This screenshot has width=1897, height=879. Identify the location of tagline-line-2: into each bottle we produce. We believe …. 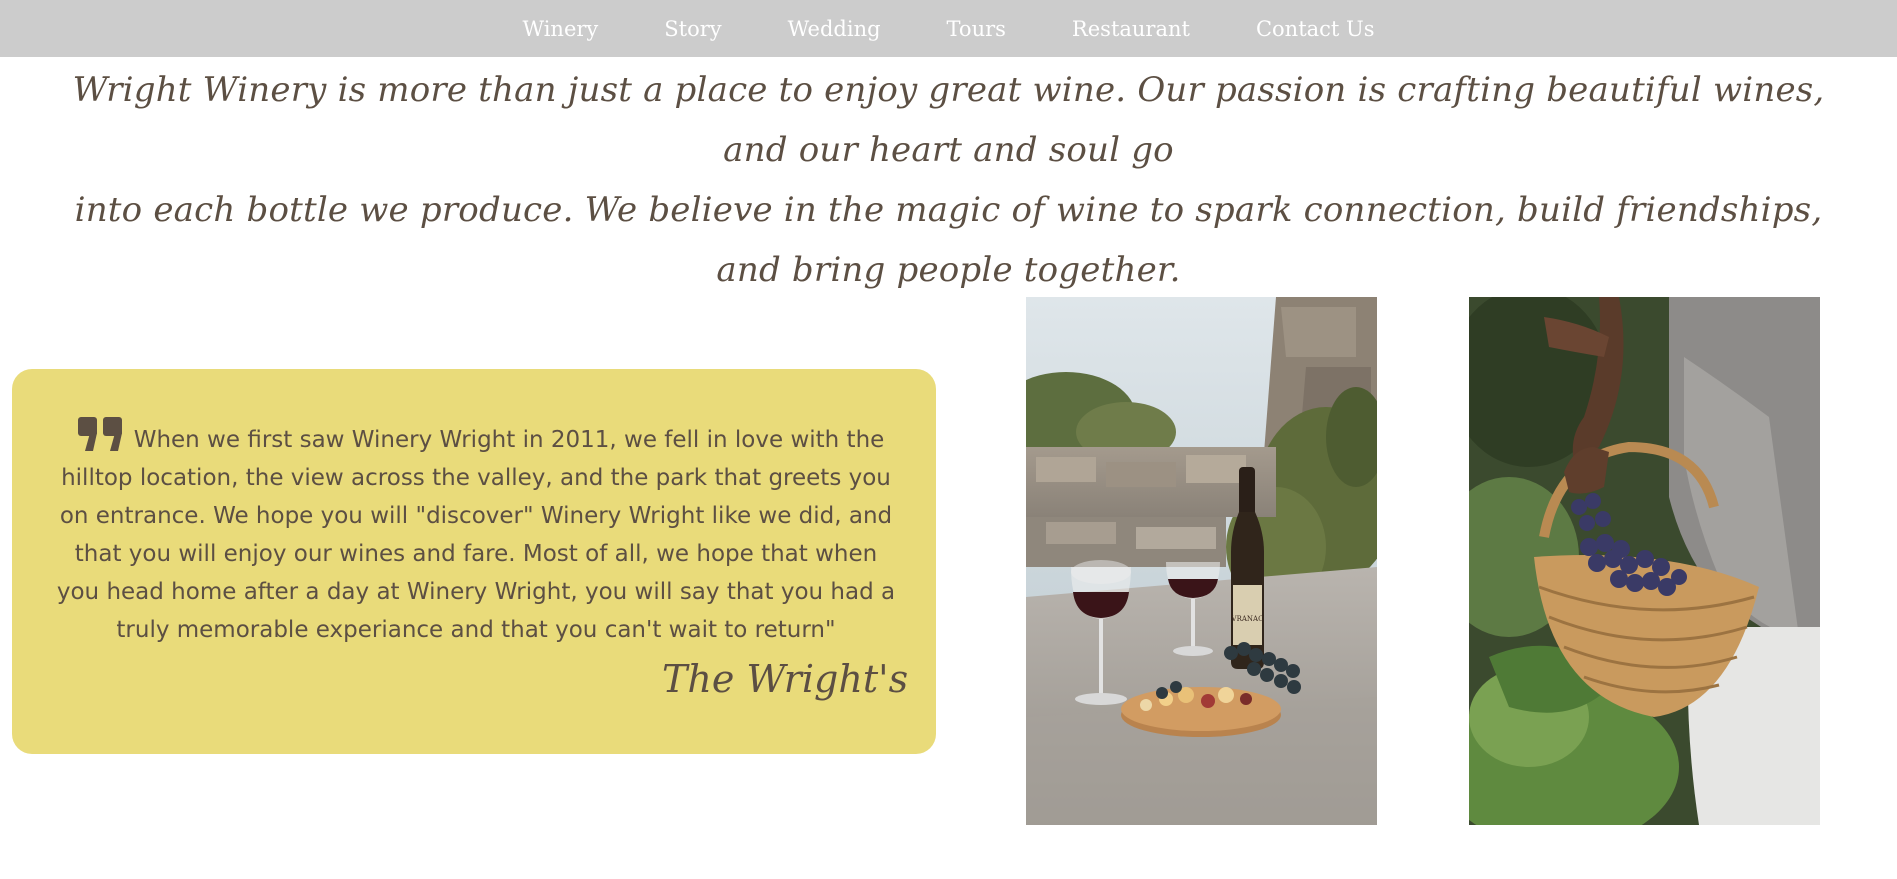
(948, 240).